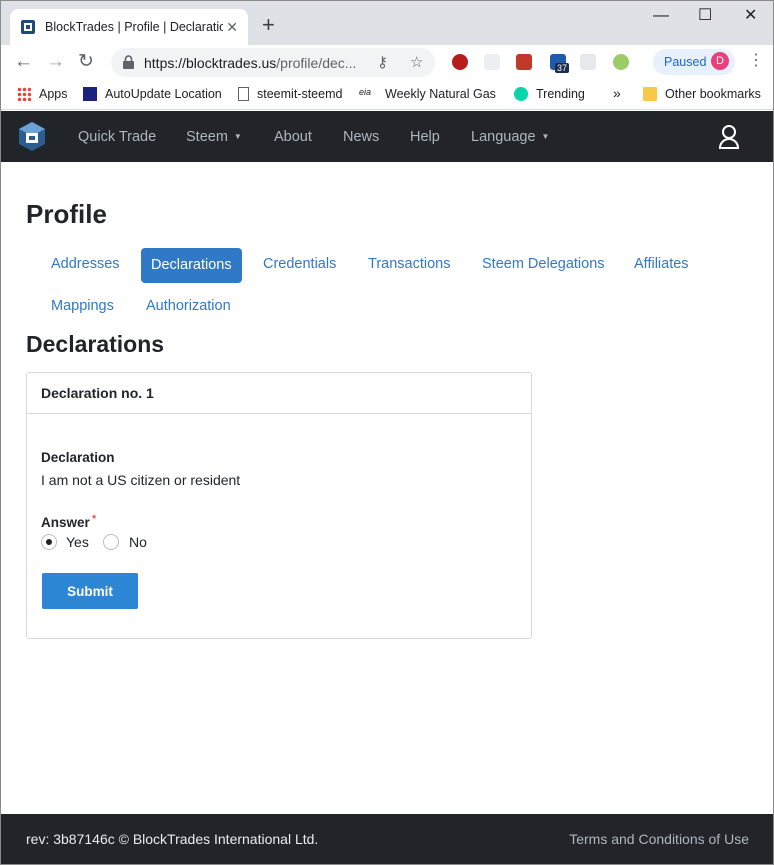 This screenshot has height=865, width=774. I want to click on extension-cloud-icon, so click(492, 62).